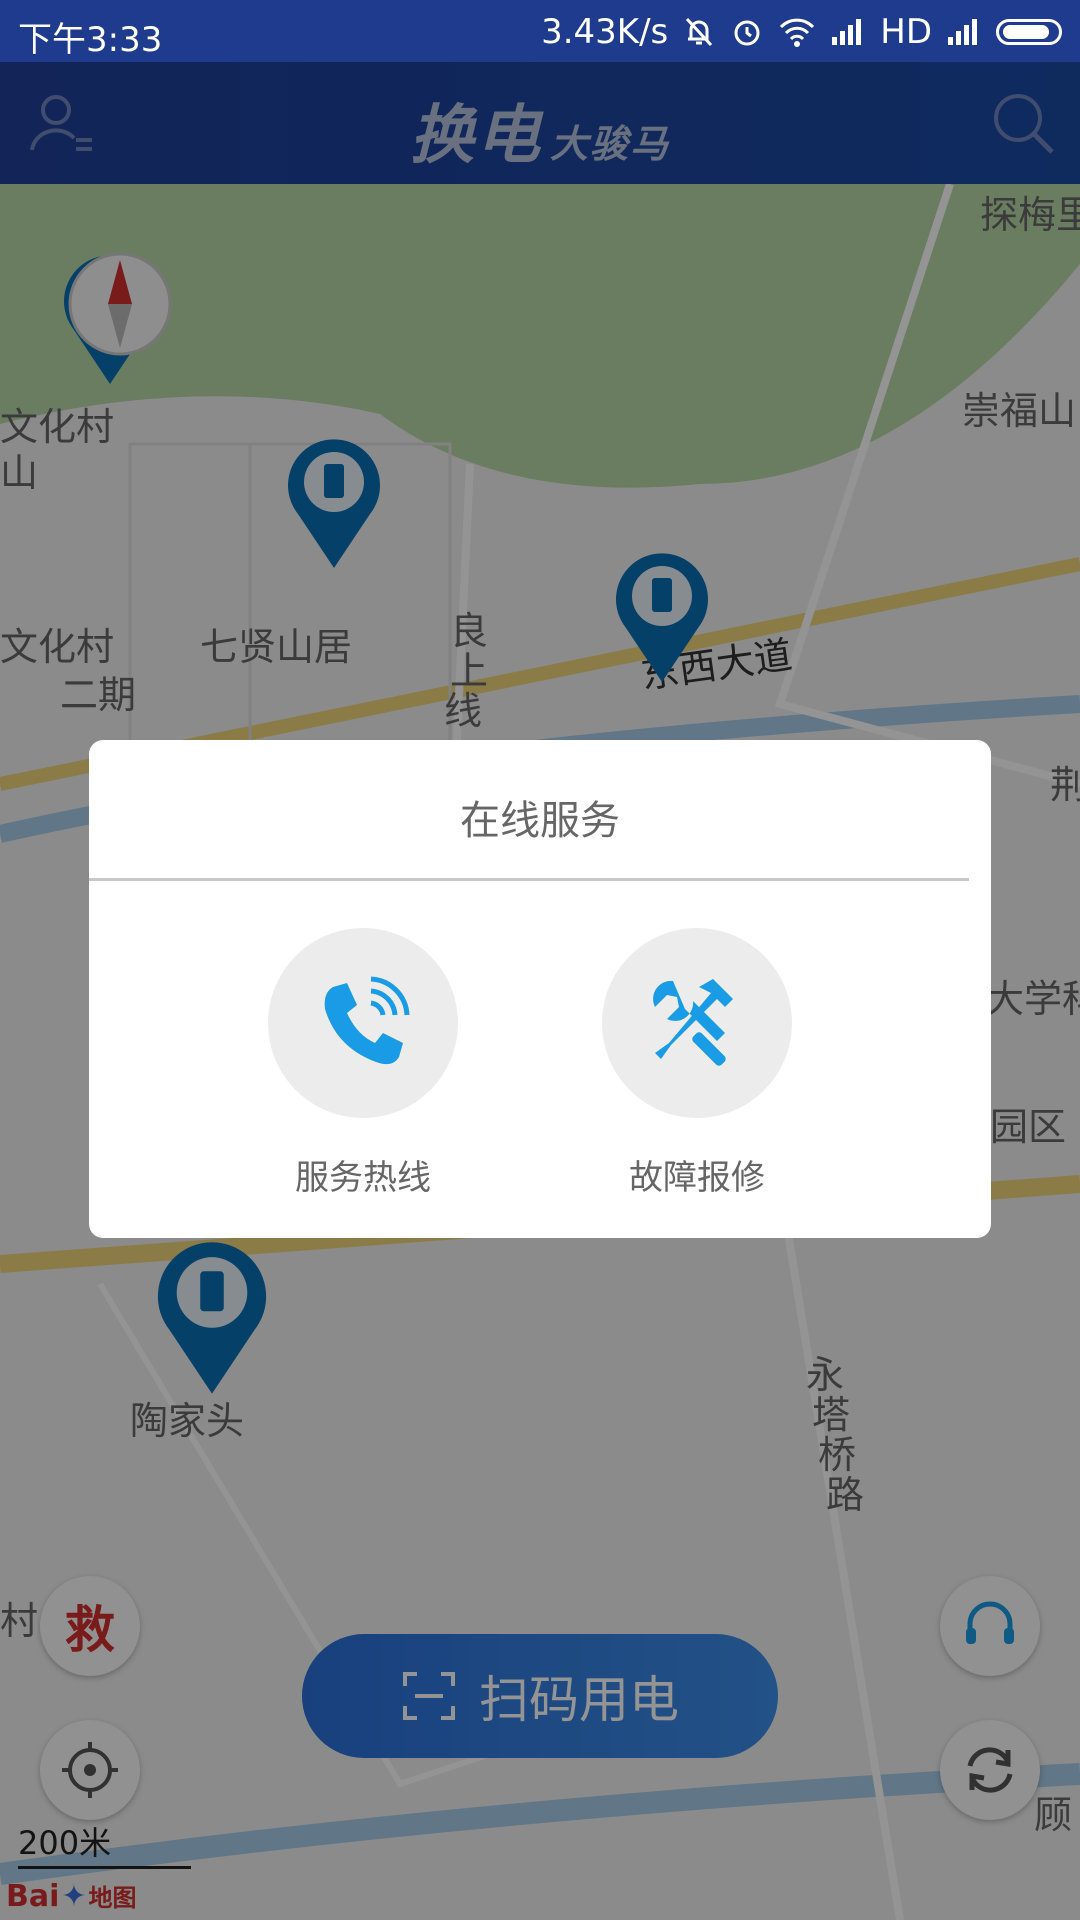  I want to click on battery-icon, so click(1029, 32).